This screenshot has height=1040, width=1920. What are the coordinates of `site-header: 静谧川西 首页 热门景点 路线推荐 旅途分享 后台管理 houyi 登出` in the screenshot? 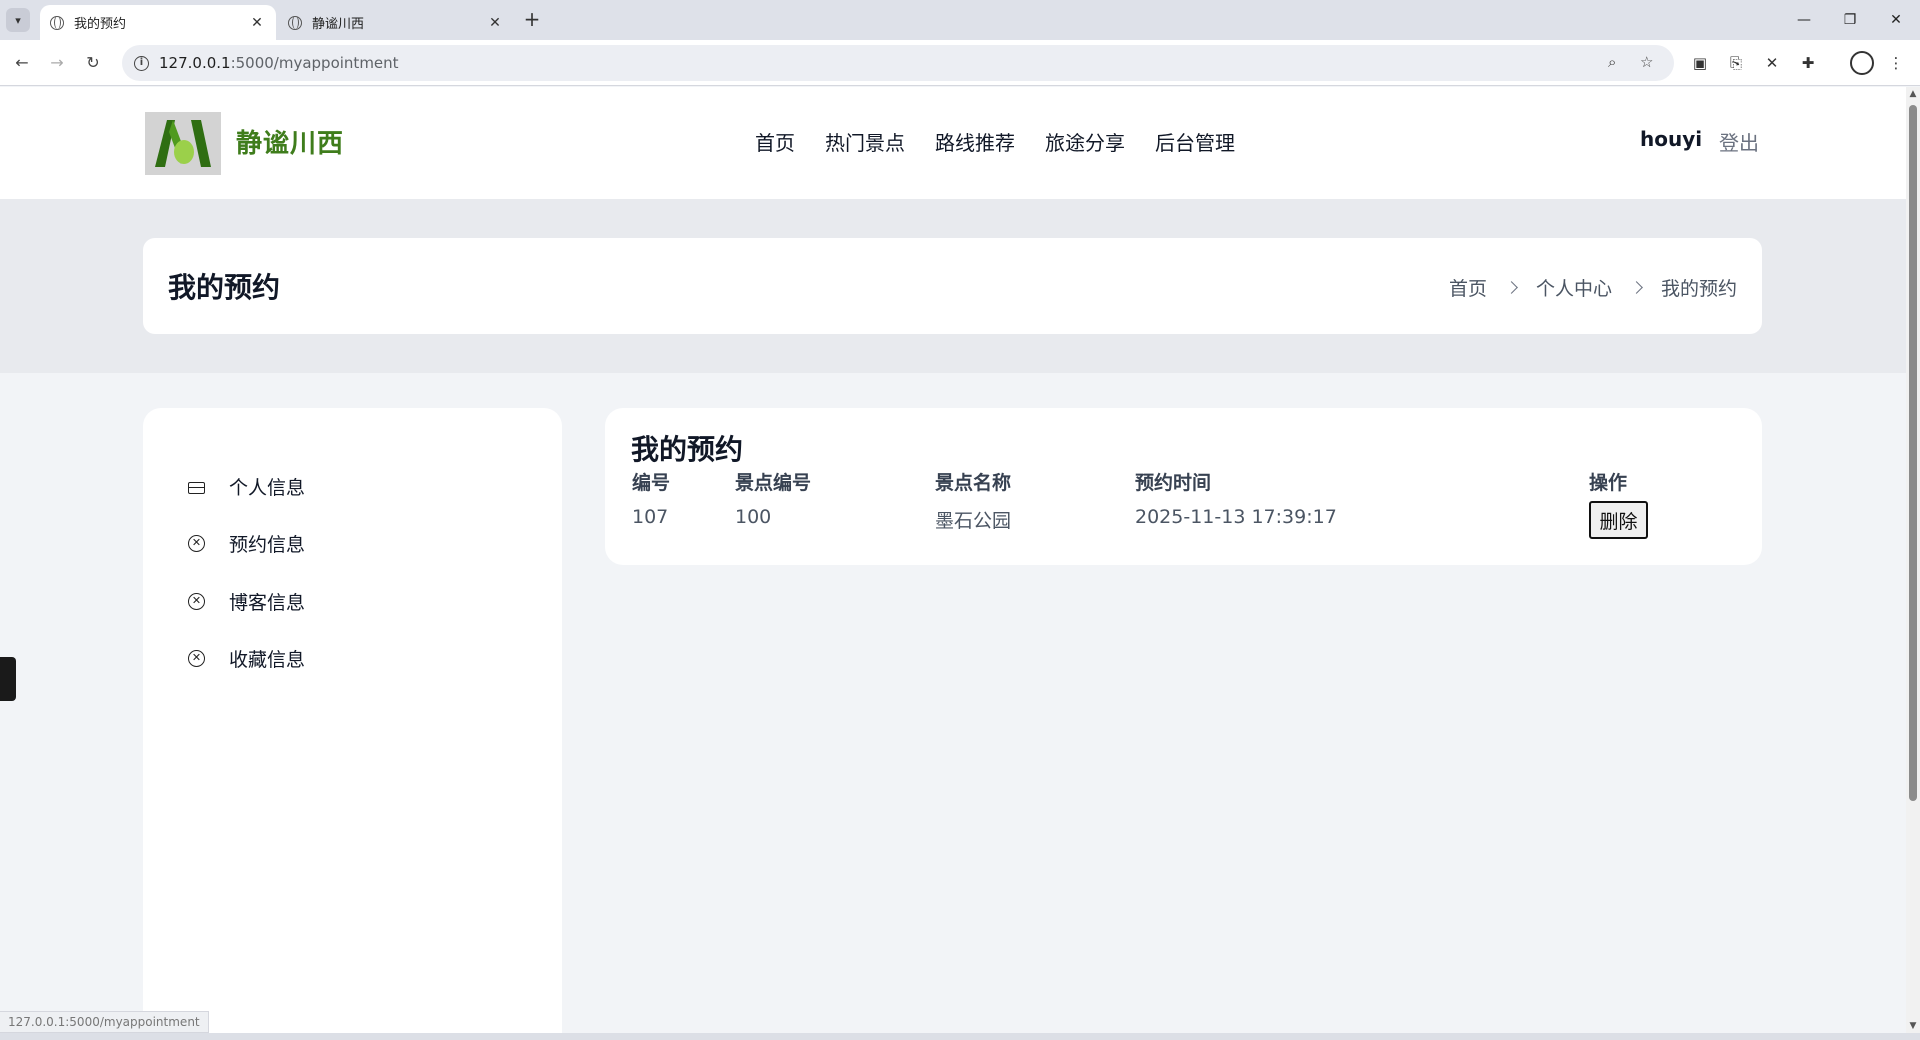 It's located at (953, 143).